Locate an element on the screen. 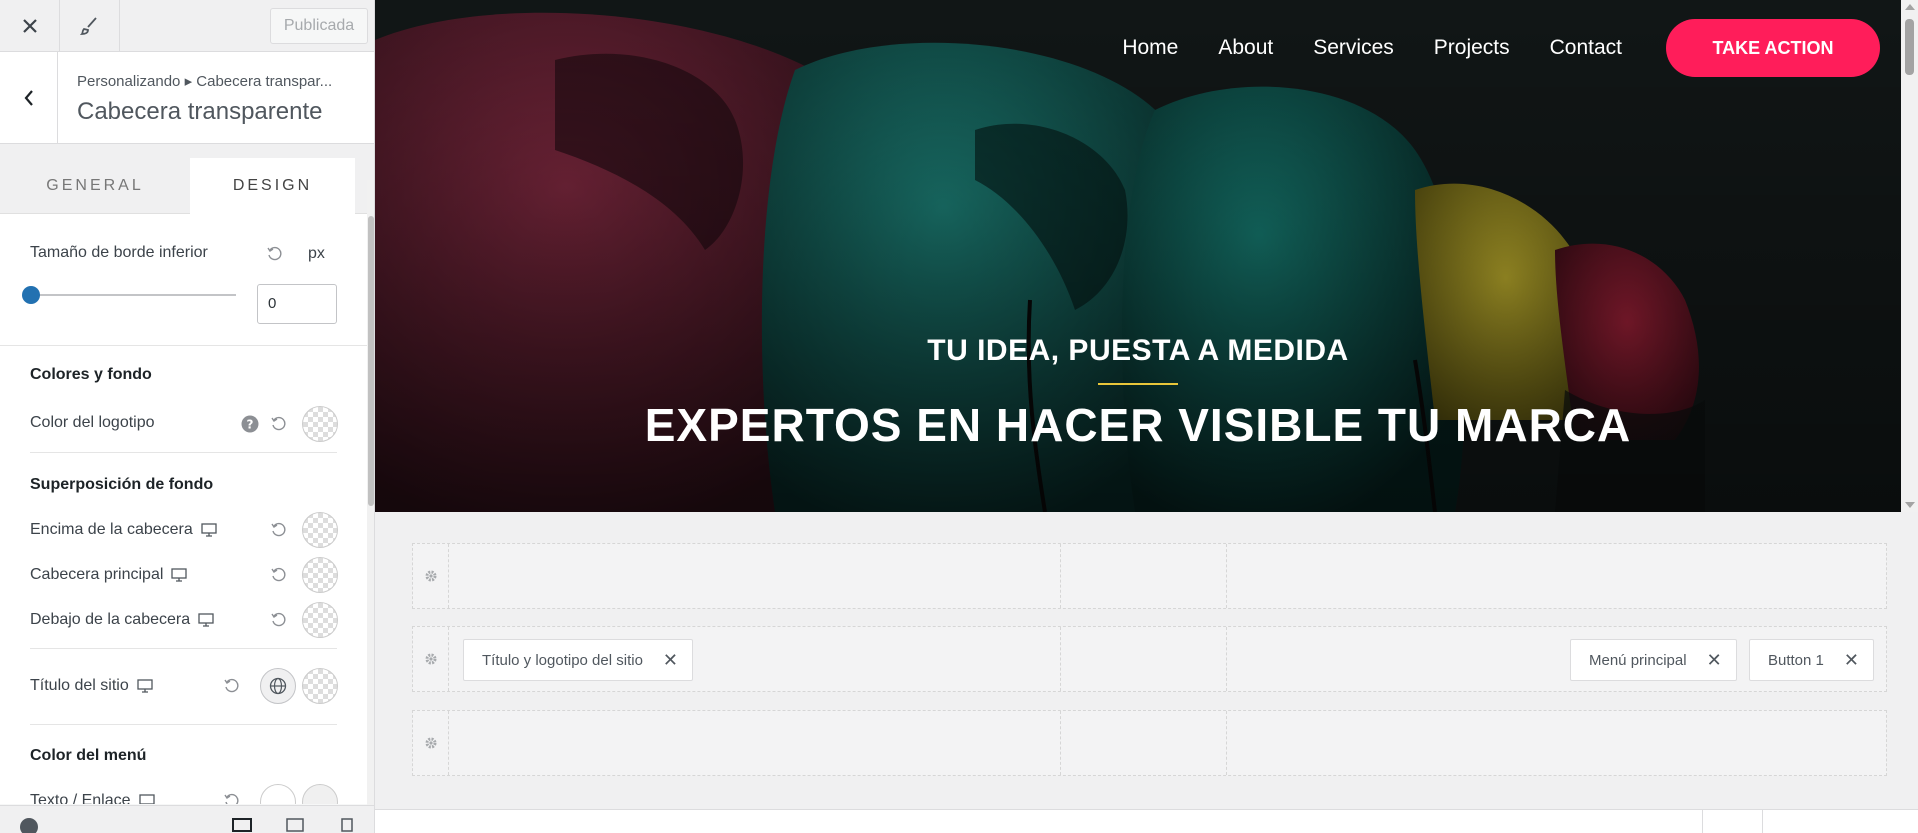 The width and height of the screenshot is (1918, 833). builder-item-button: Button 1 ✕ is located at coordinates (1811, 660).